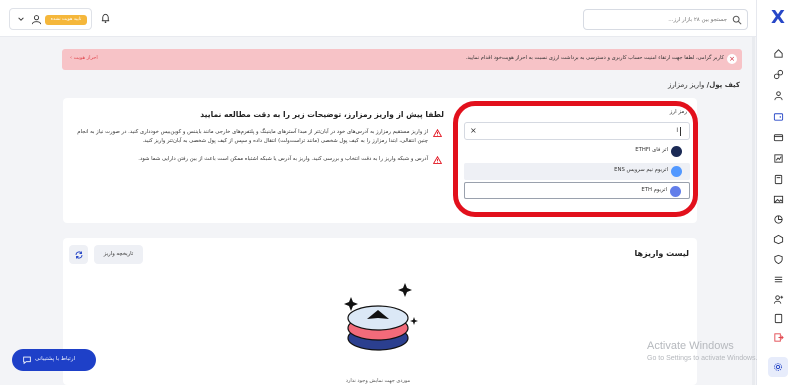  What do you see at coordinates (778, 53) in the screenshot?
I see `home-icon` at bounding box center [778, 53].